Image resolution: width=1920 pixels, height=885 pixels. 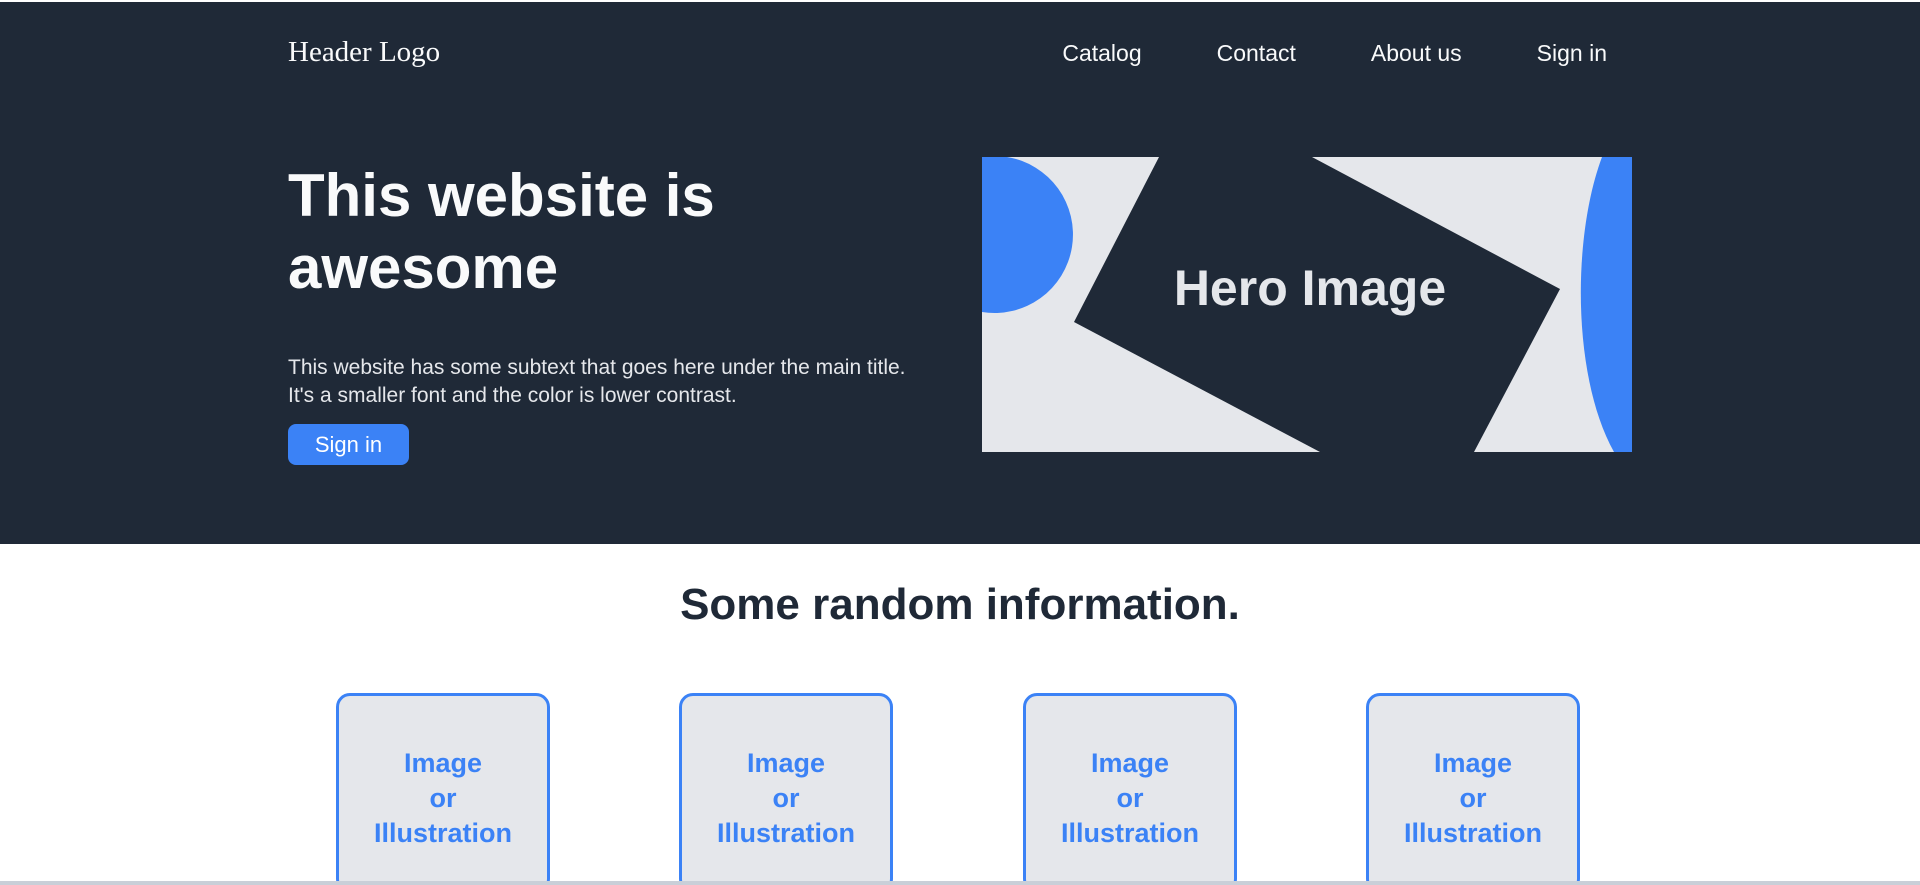 I want to click on hero-image: Hero Image, so click(x=1307, y=304).